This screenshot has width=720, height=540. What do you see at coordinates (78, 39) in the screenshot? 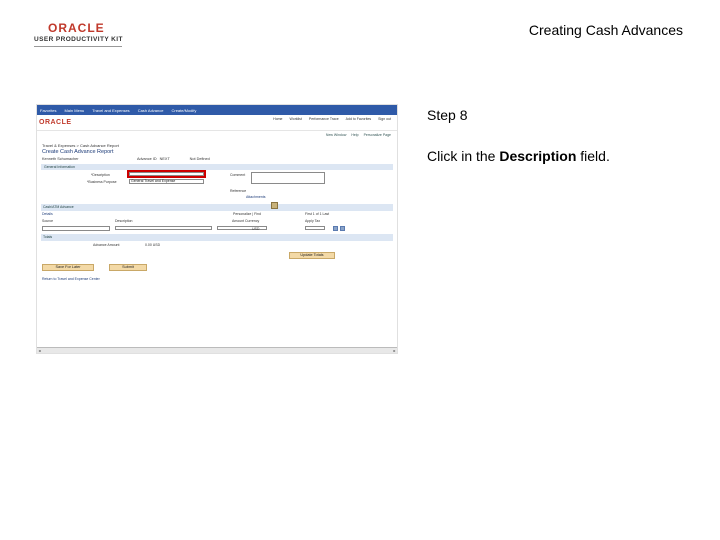
I see `logo-upk-text: USER PRODUCTIVITY KIT` at bounding box center [78, 39].